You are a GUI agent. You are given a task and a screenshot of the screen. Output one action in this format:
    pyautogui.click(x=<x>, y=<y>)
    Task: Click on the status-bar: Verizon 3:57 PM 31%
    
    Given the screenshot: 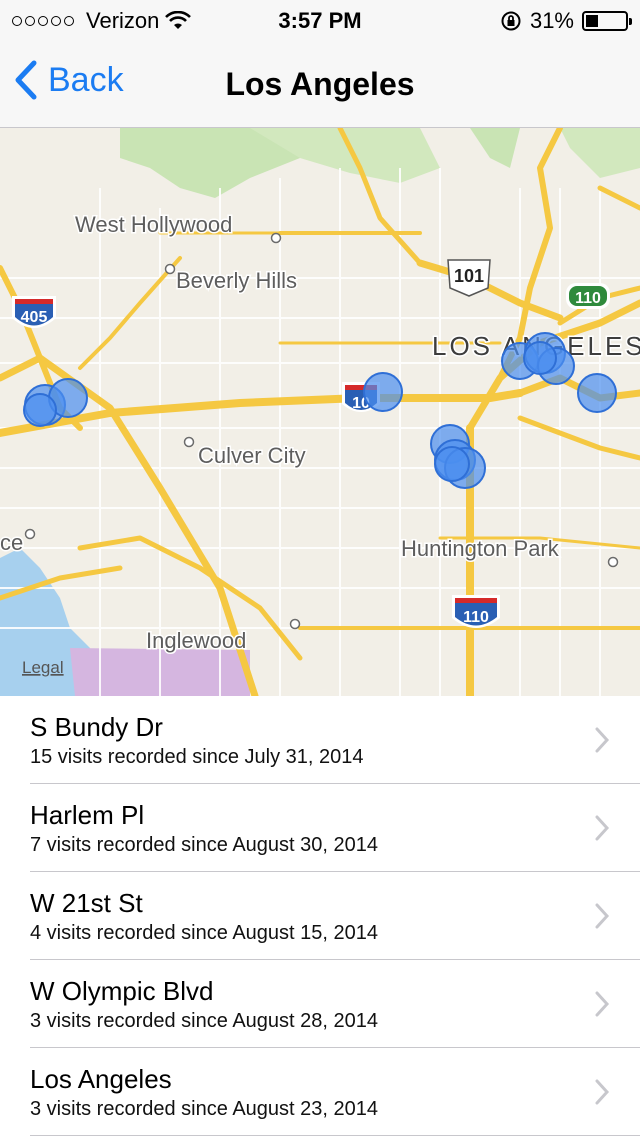 What is the action you would take?
    pyautogui.click(x=320, y=20)
    